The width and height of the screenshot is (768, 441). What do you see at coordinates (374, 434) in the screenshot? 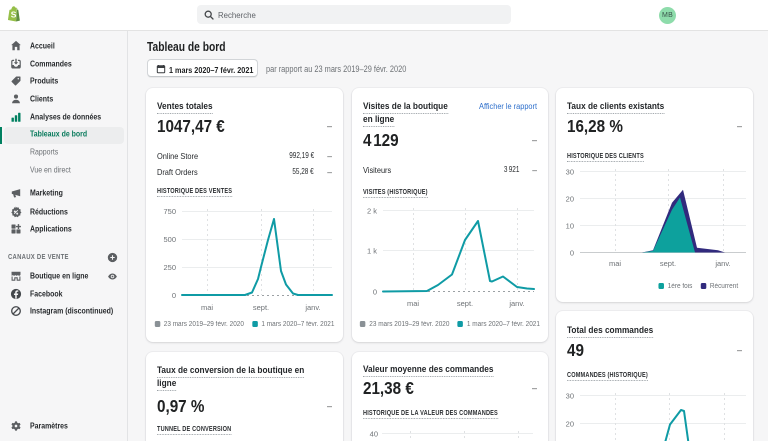
I see `svg-text: 40` at bounding box center [374, 434].